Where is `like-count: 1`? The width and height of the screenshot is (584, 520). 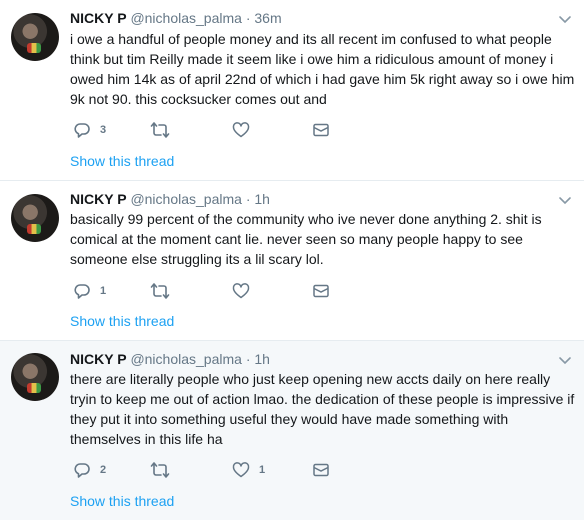 like-count: 1 is located at coordinates (262, 470).